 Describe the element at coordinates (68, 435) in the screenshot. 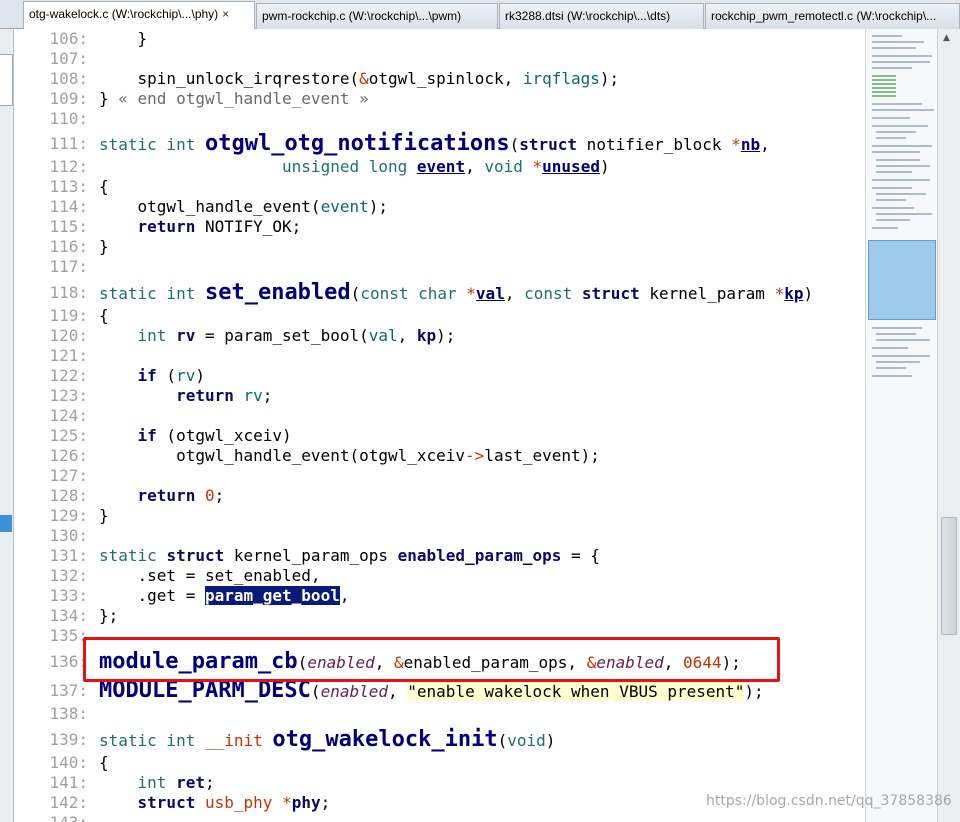

I see `line-number: 125:` at that location.